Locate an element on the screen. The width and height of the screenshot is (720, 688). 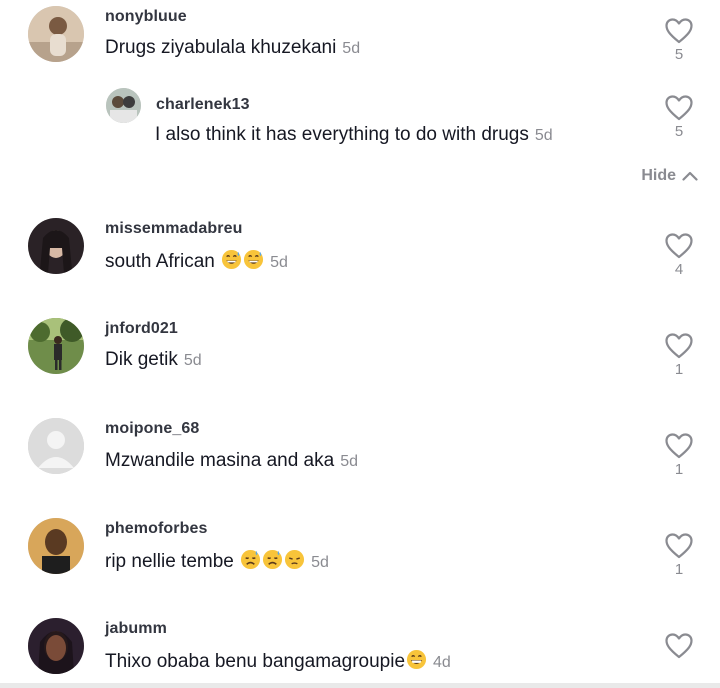
comment-username: jnford021 is located at coordinates (141, 329).